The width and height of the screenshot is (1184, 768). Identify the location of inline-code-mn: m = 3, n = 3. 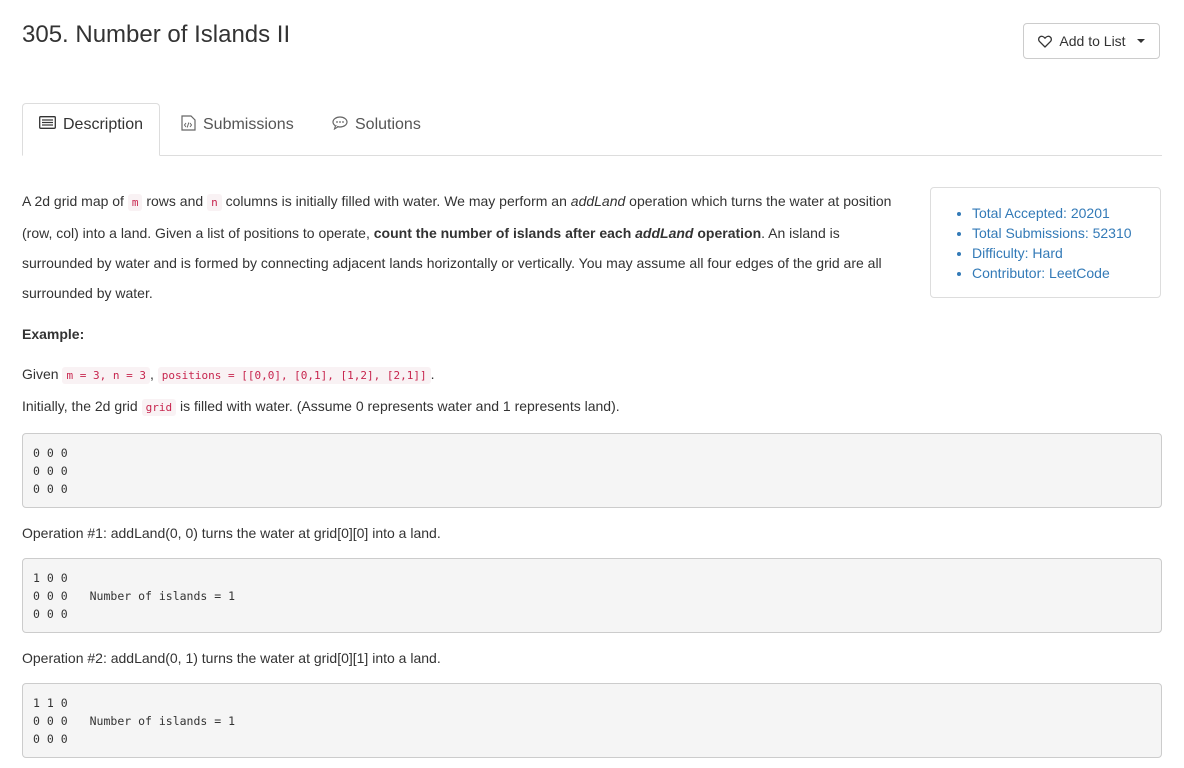
(106, 375).